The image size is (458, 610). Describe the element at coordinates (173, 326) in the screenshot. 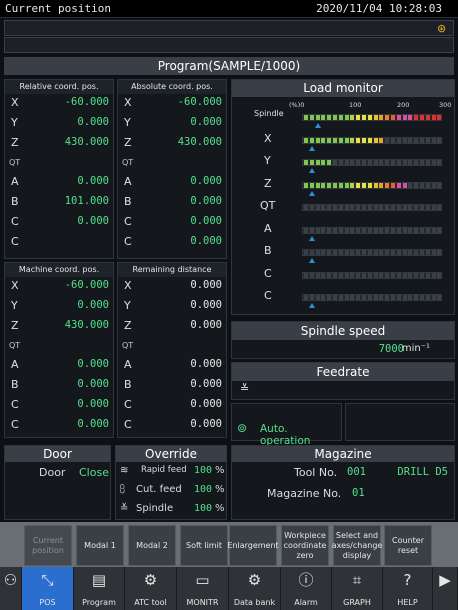

I see `coord-row: Z 0.000` at that location.